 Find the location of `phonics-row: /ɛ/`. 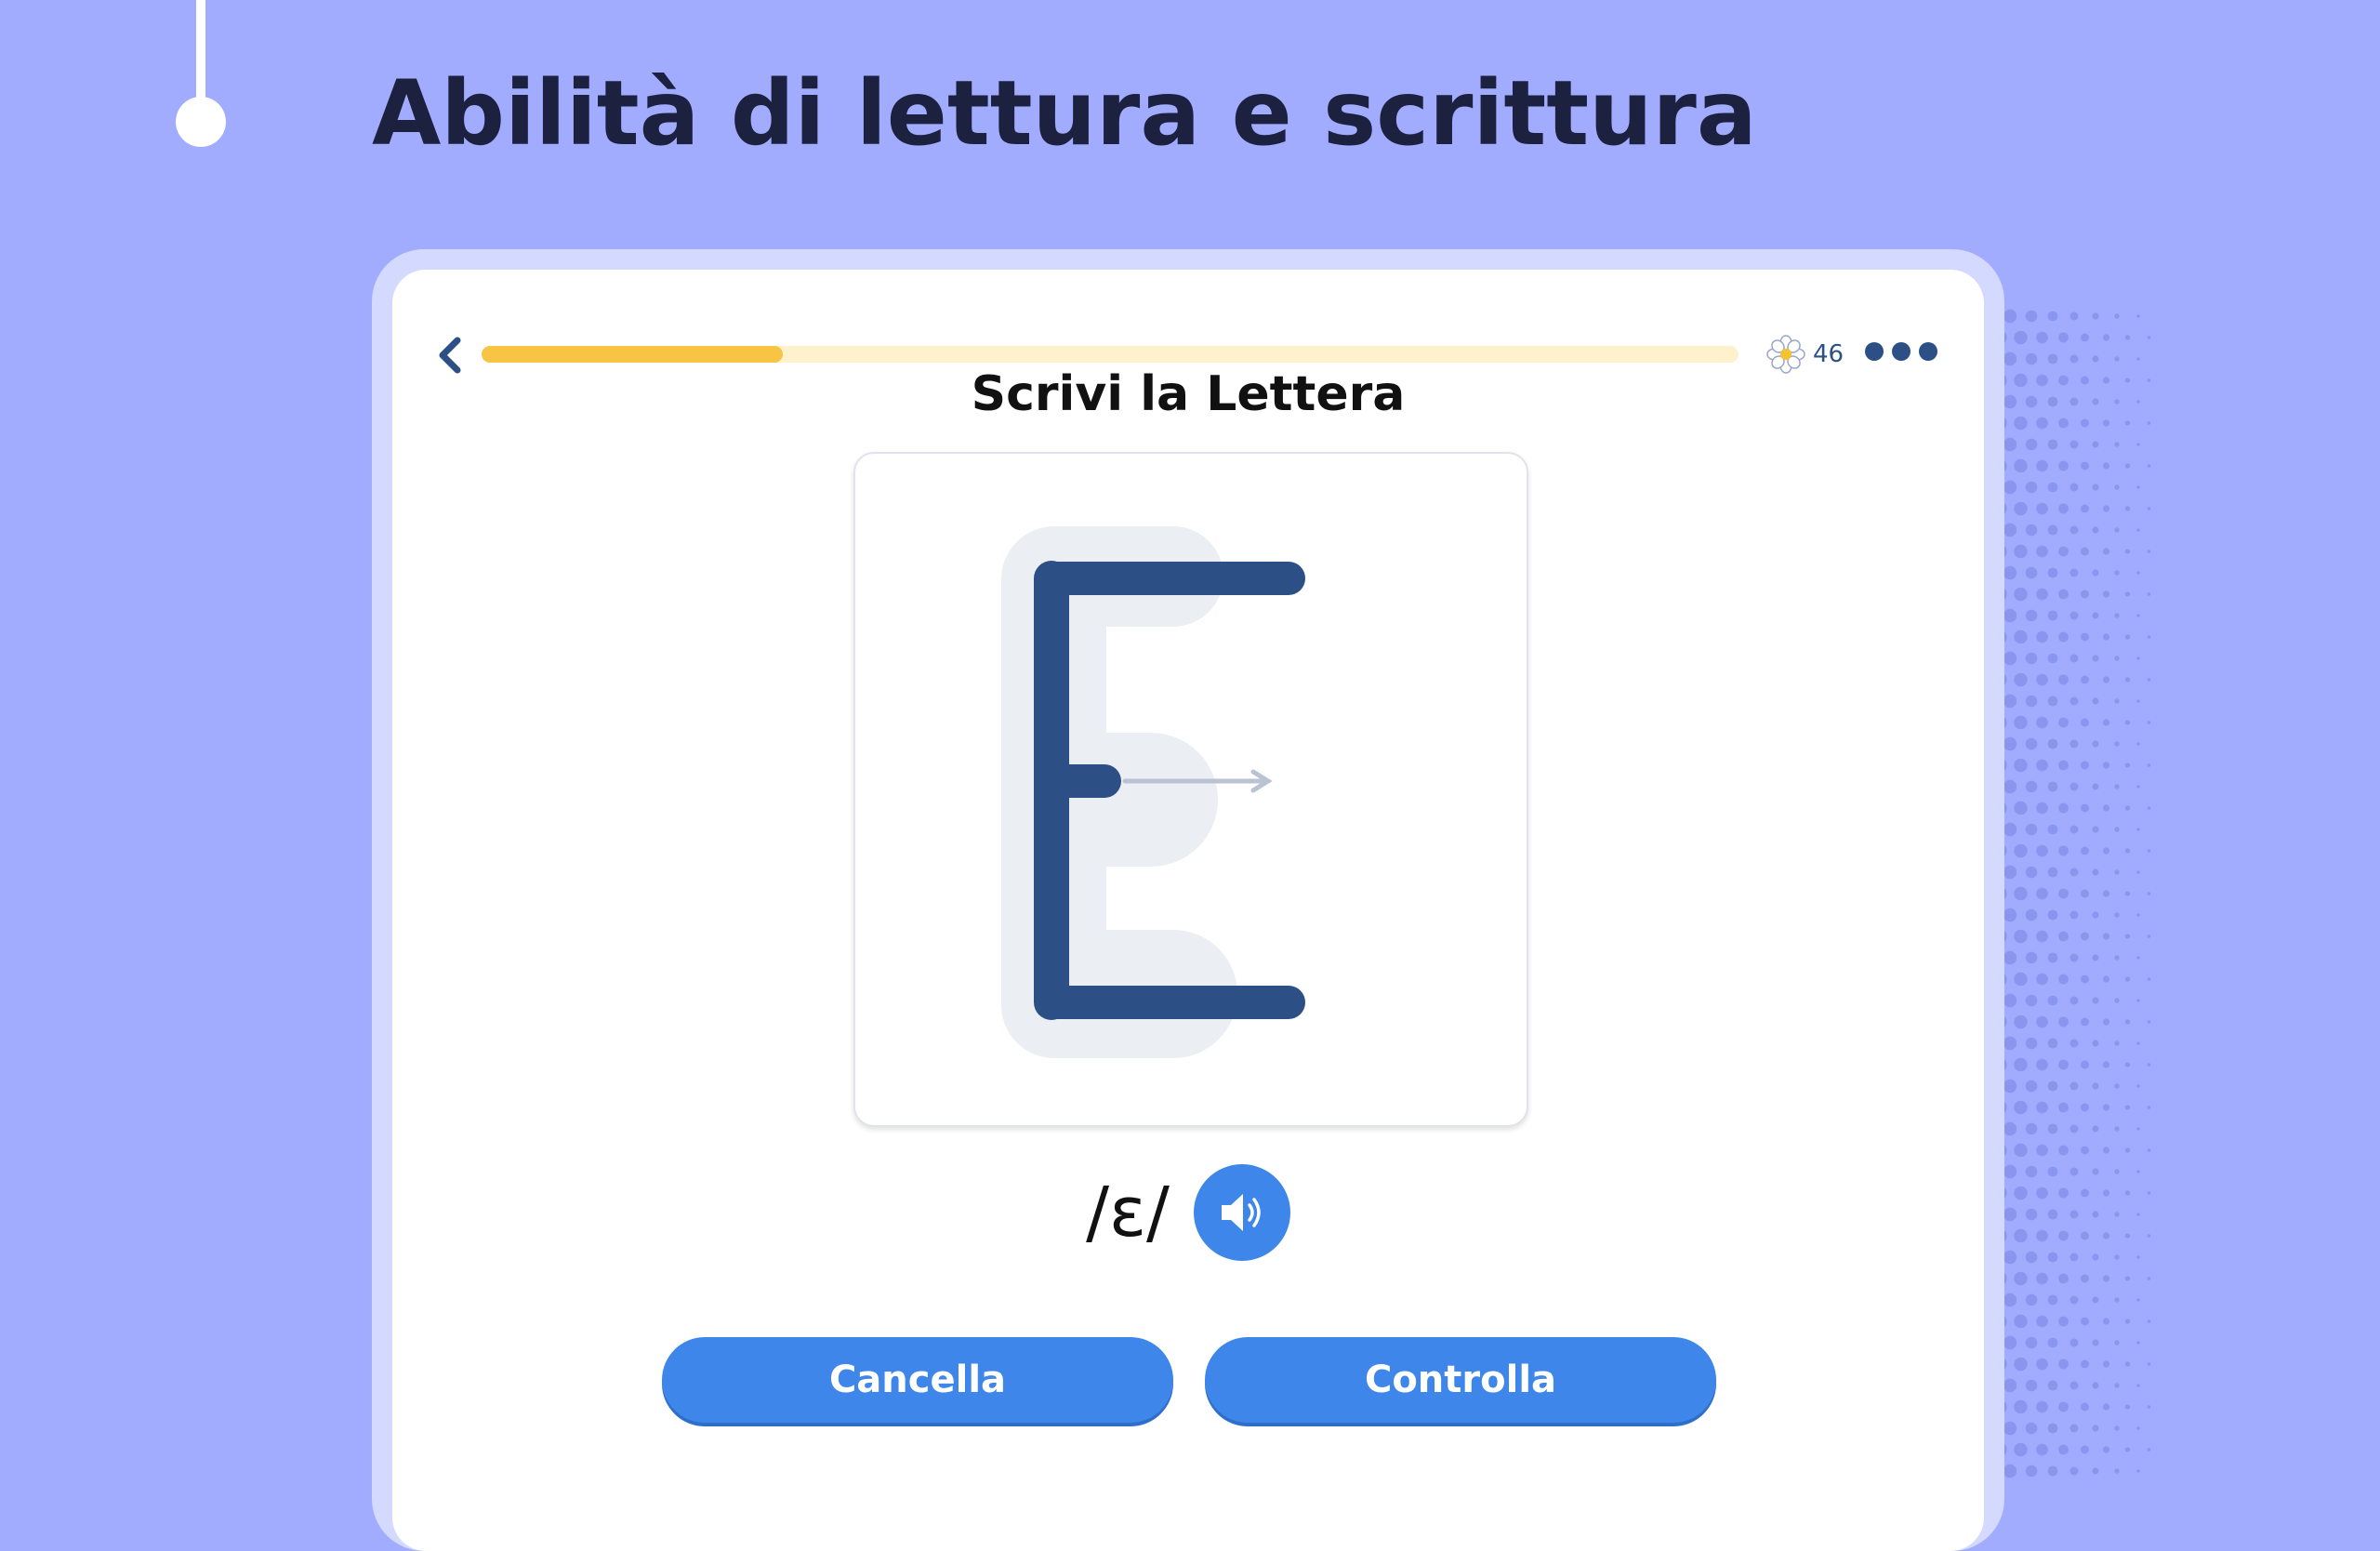

phonics-row: /ɛ/ is located at coordinates (1188, 1212).